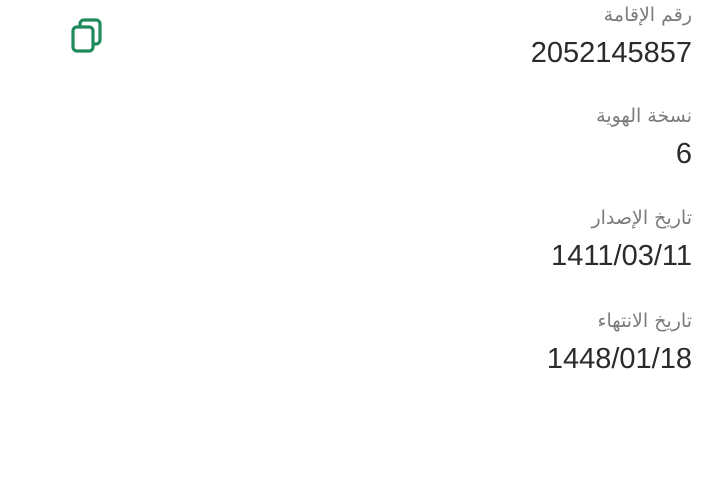 The width and height of the screenshot is (720, 478). I want to click on copy-icon, so click(86, 35).